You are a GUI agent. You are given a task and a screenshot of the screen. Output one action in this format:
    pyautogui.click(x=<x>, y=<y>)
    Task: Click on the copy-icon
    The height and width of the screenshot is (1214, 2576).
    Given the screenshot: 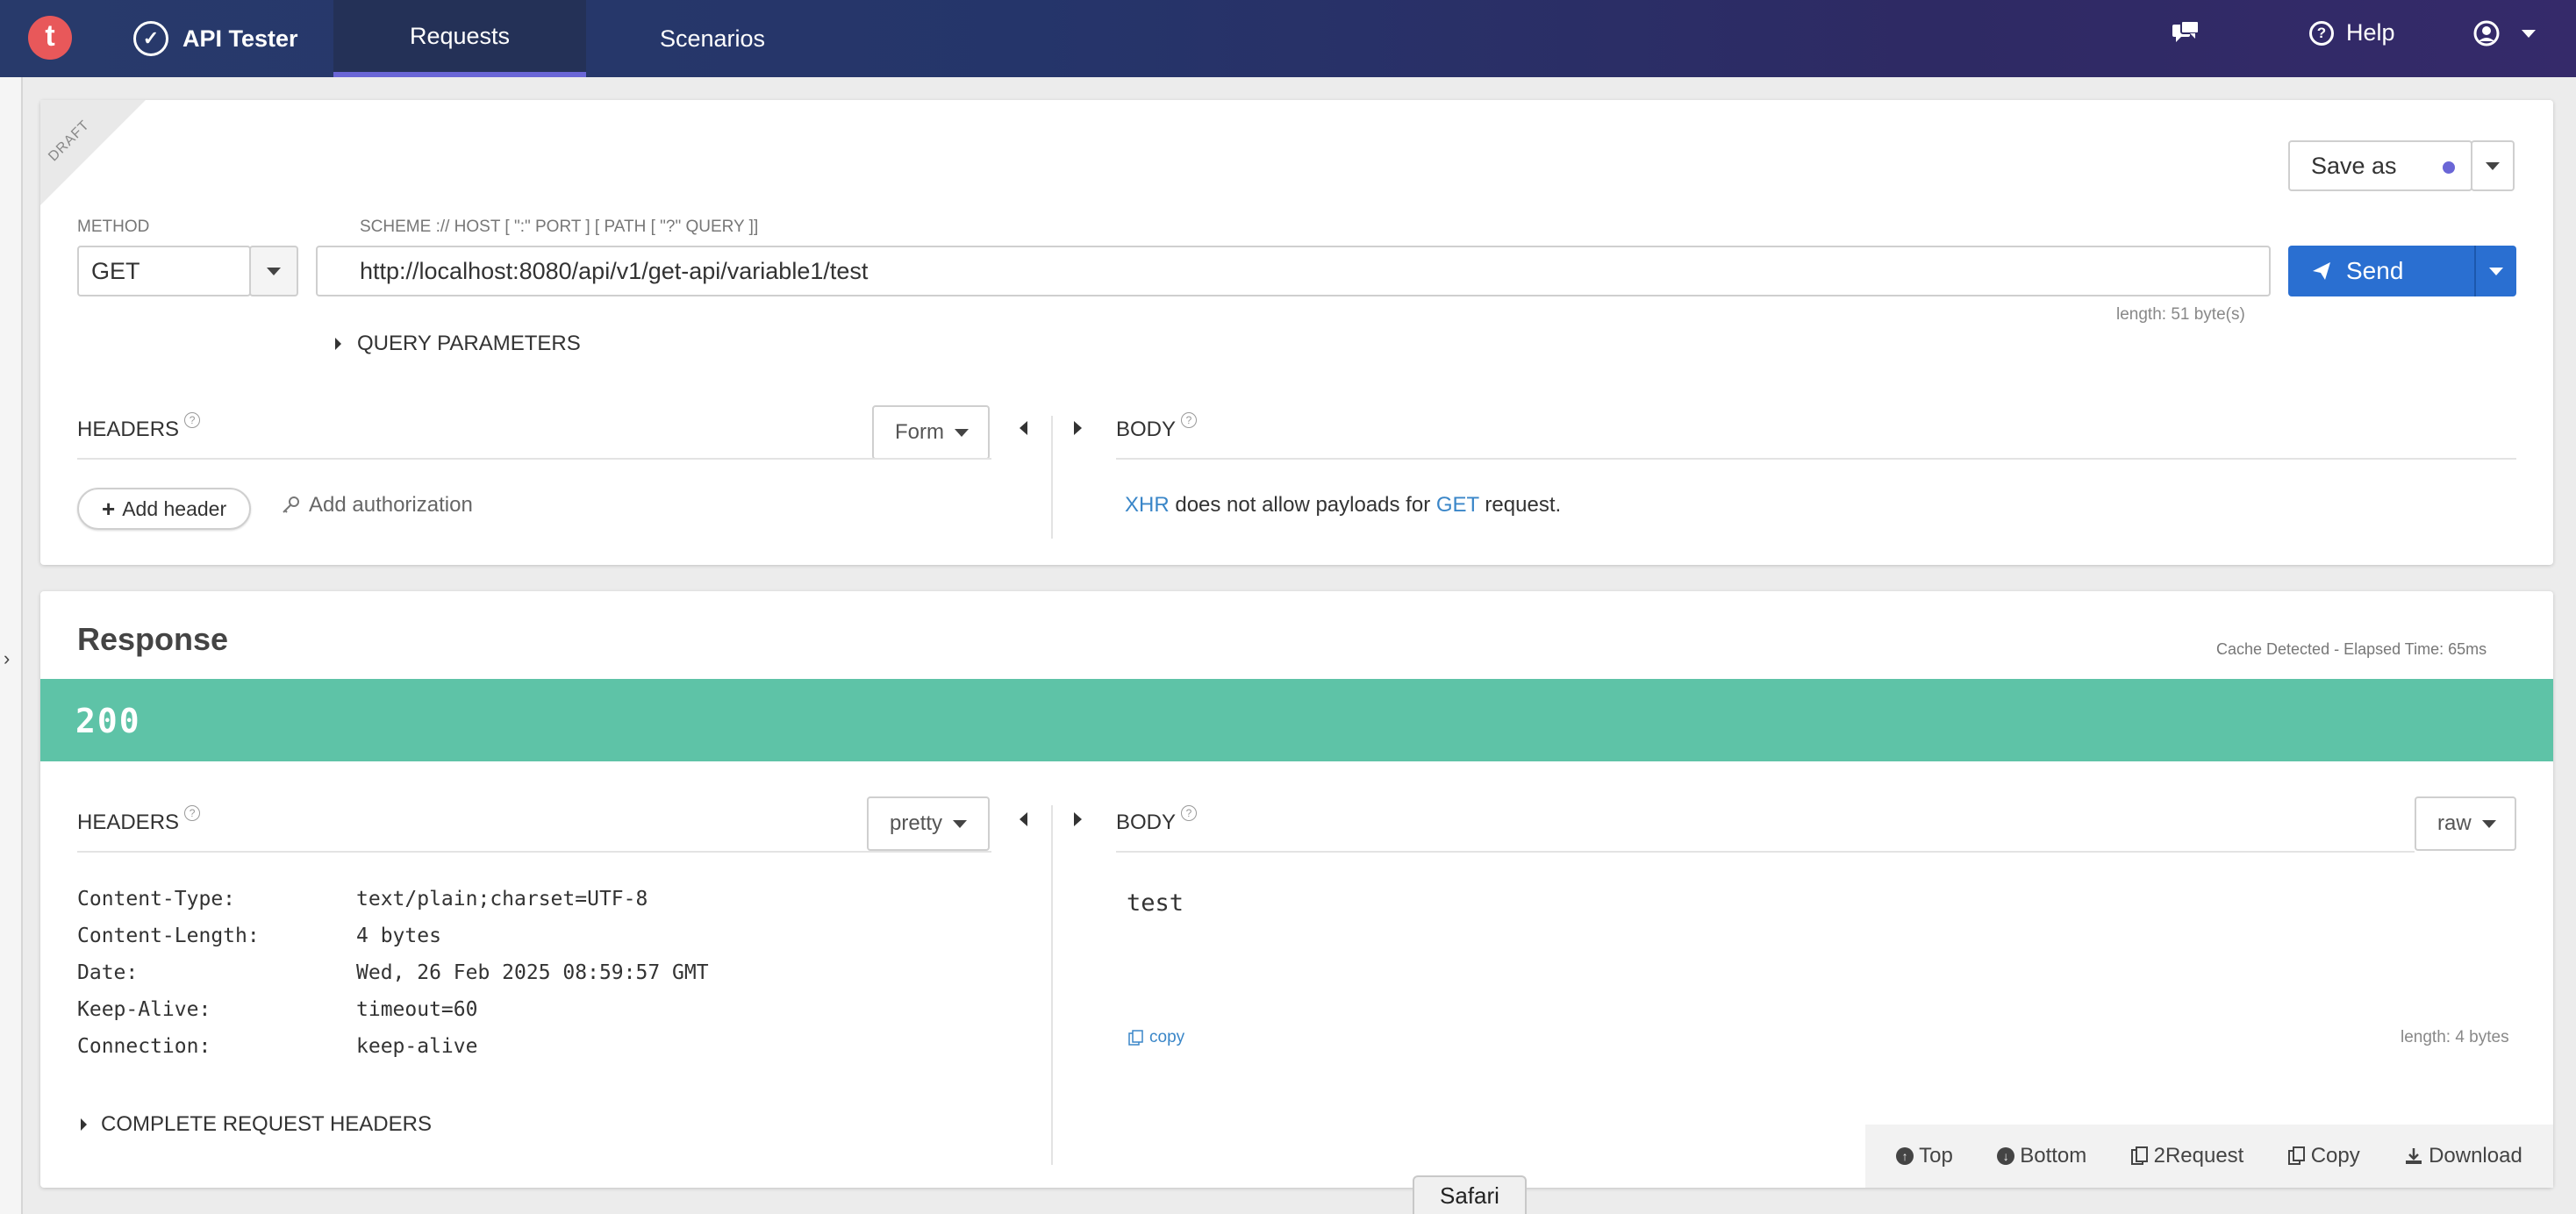 What is the action you would take?
    pyautogui.click(x=1135, y=1038)
    